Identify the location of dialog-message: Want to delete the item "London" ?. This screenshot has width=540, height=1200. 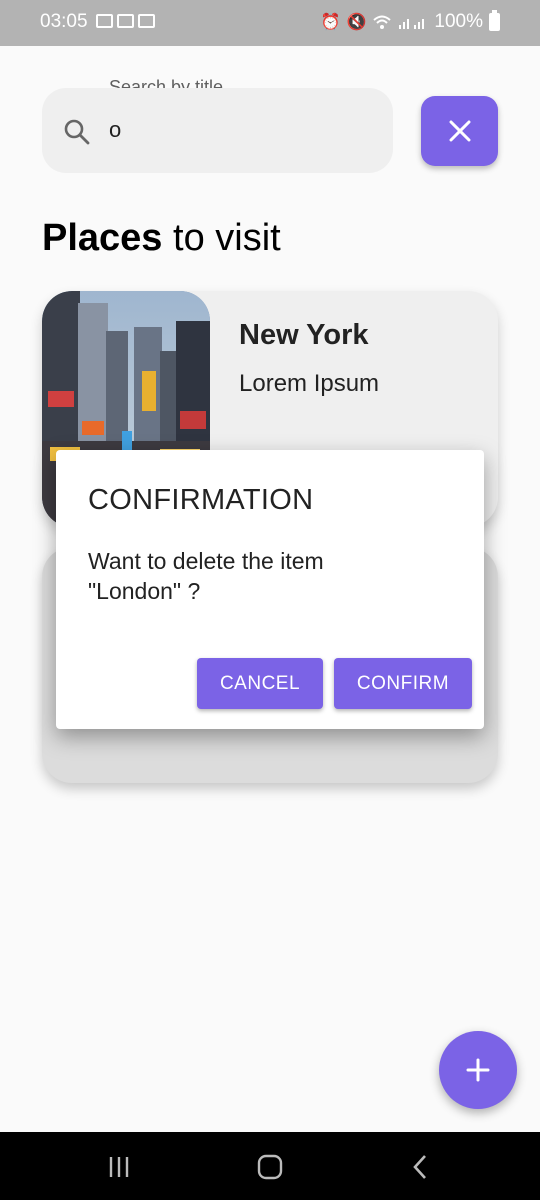
(206, 576).